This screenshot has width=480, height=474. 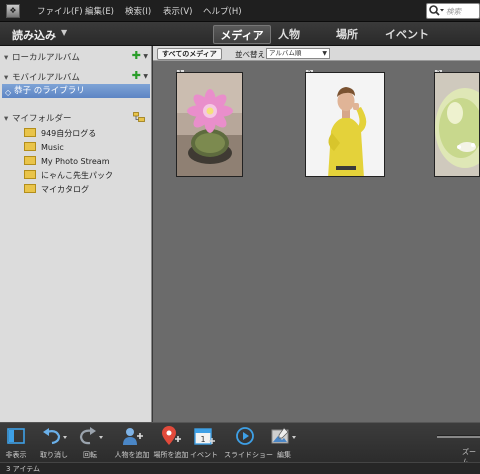 I want to click on mobile-albums-label: モバイルアルバム, so click(x=46, y=78).